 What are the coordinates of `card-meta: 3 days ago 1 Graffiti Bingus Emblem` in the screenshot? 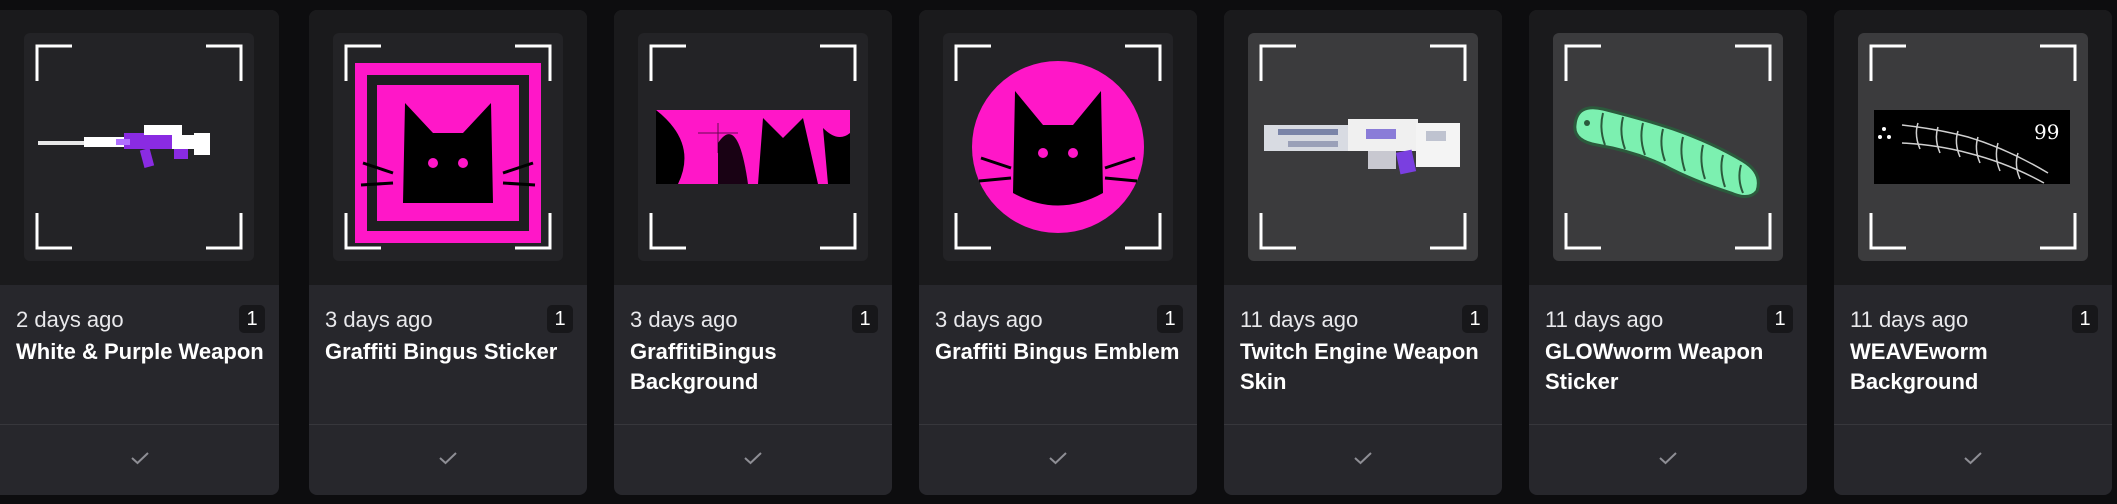 It's located at (1058, 359).